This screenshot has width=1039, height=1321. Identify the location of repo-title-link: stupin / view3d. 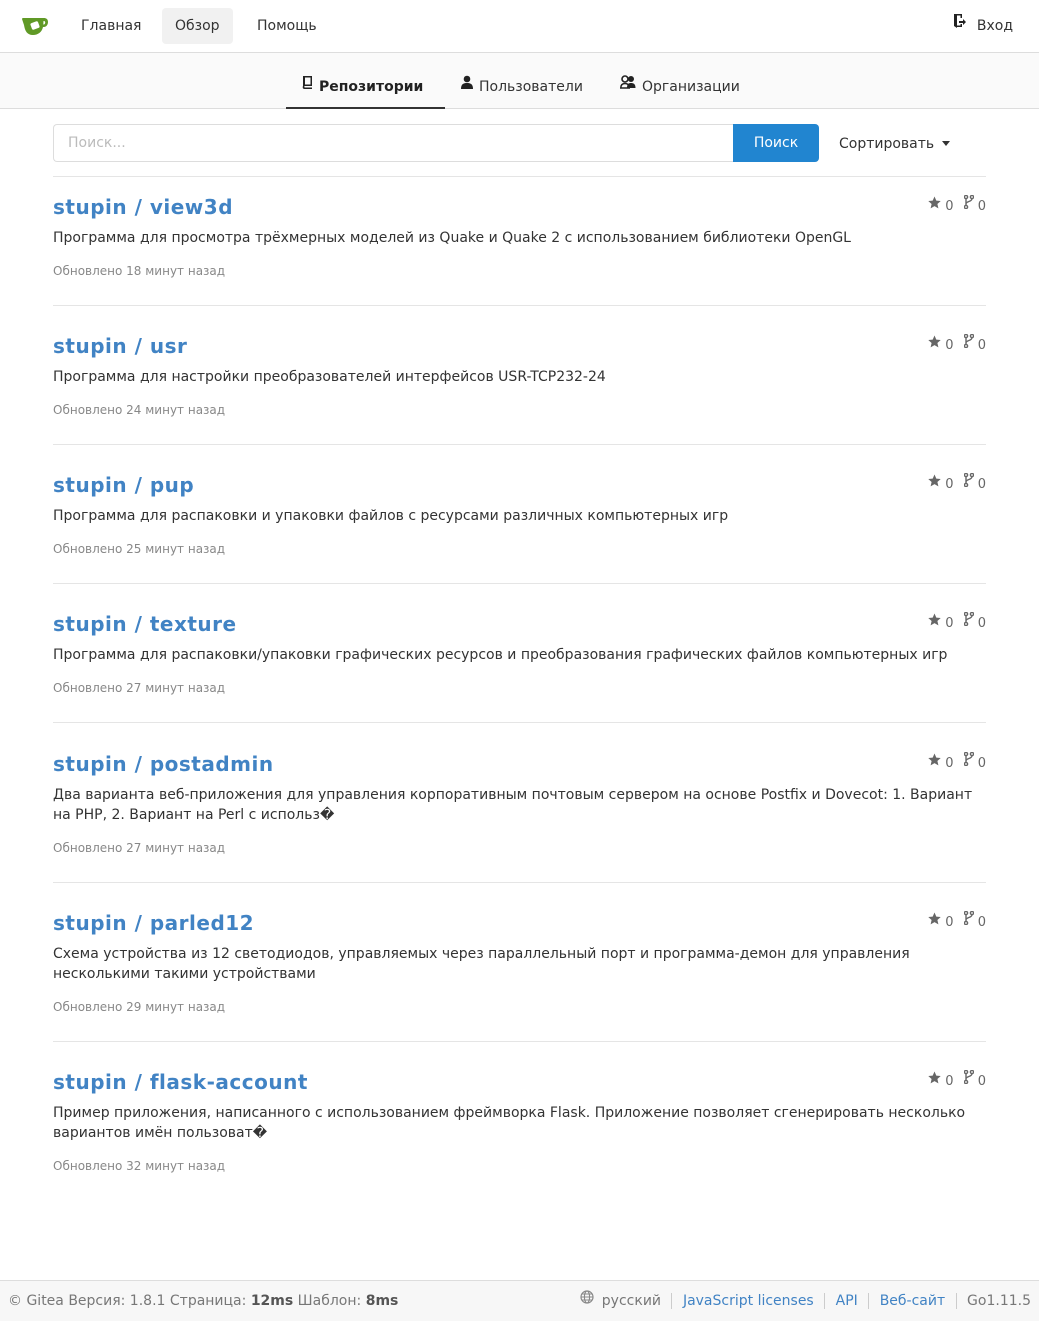
(143, 207).